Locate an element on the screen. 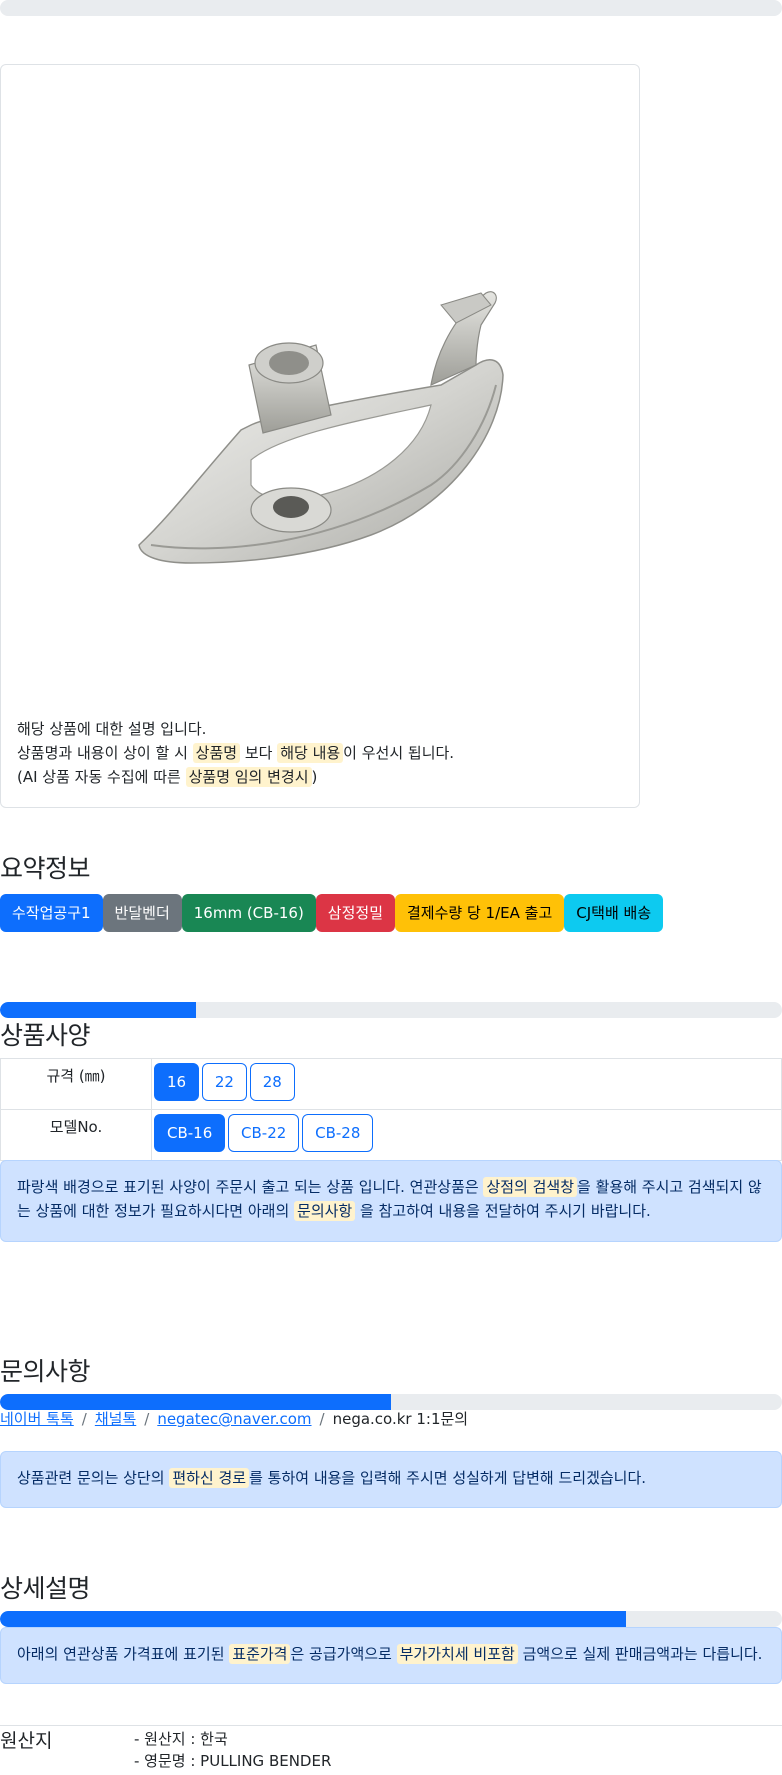 Image resolution: width=782 pixels, height=1775 pixels. badge-type: 반달벤더 is located at coordinates (142, 913).